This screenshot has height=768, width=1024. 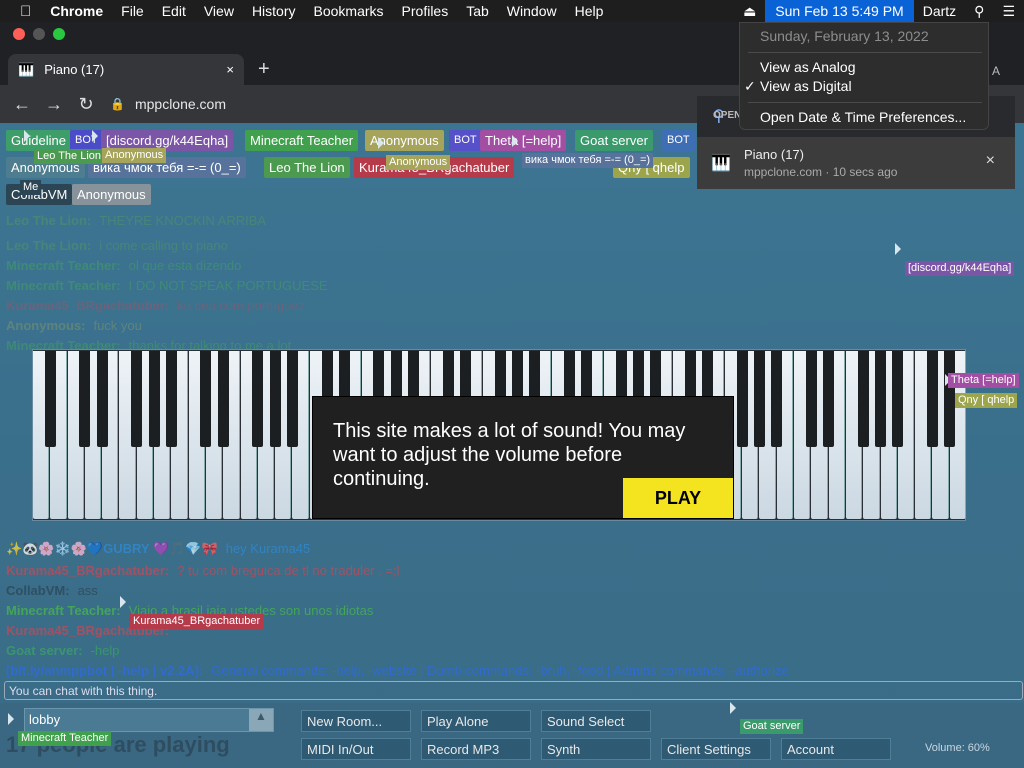 I want to click on play-alone-button: Play Alone, so click(x=476, y=721).